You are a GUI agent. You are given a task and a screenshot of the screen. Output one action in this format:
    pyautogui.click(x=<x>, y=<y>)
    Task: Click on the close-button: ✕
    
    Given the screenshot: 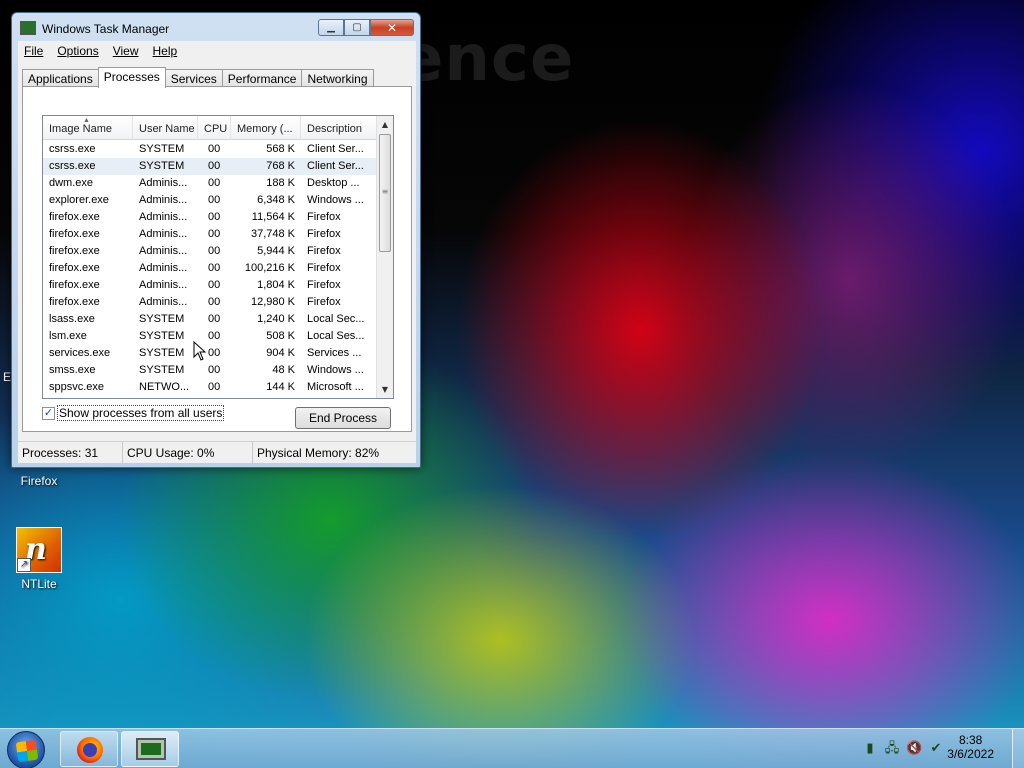 What is the action you would take?
    pyautogui.click(x=392, y=27)
    